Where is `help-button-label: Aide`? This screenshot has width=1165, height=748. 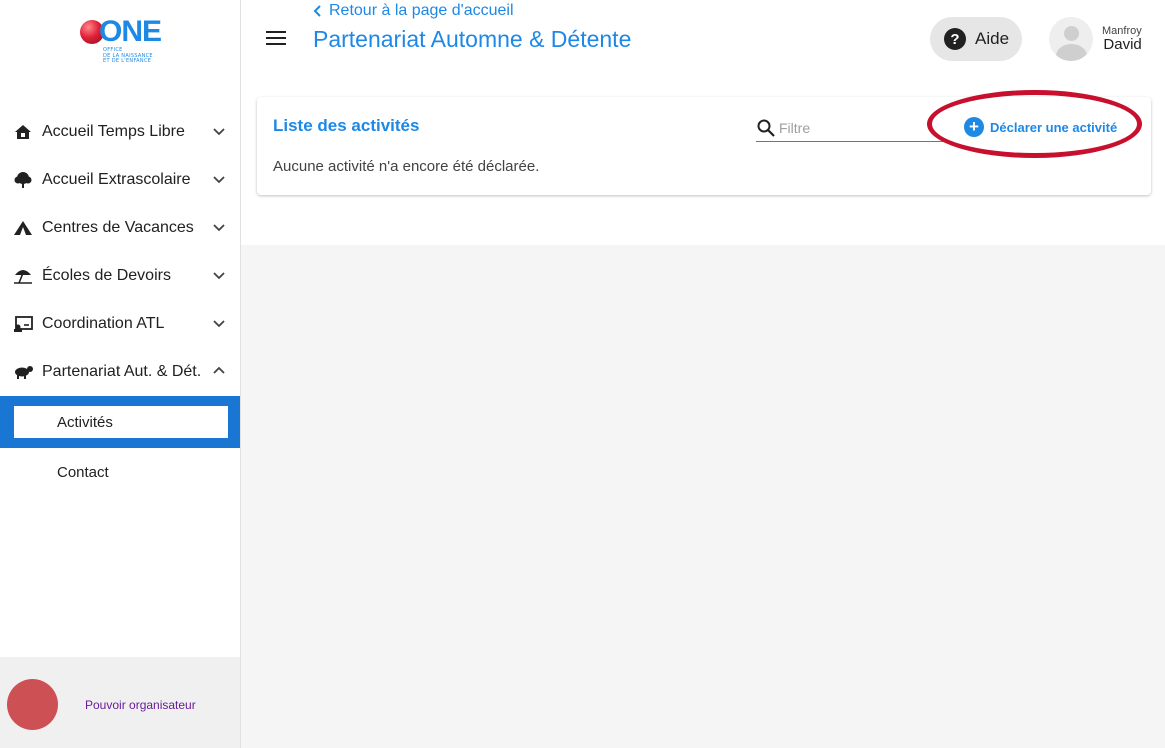
help-button-label: Aide is located at coordinates (992, 38).